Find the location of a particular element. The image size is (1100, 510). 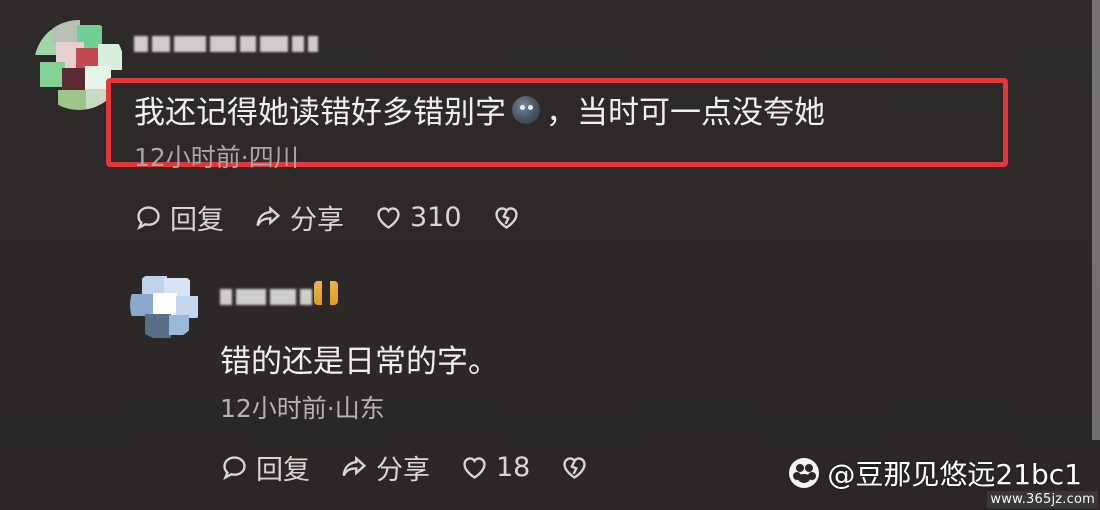

like-button: 18 is located at coordinates (495, 467).